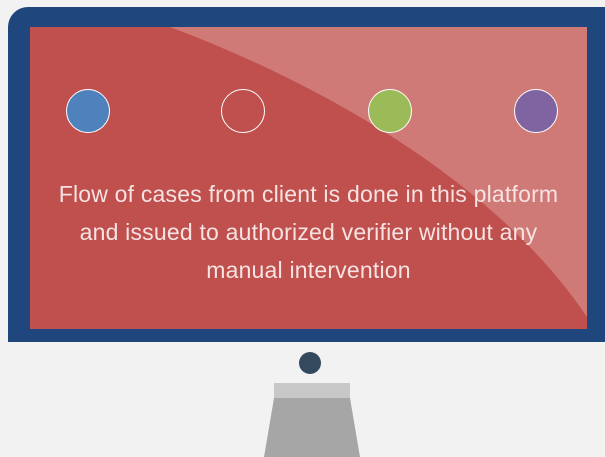  I want to click on blue-dot, so click(88, 111).